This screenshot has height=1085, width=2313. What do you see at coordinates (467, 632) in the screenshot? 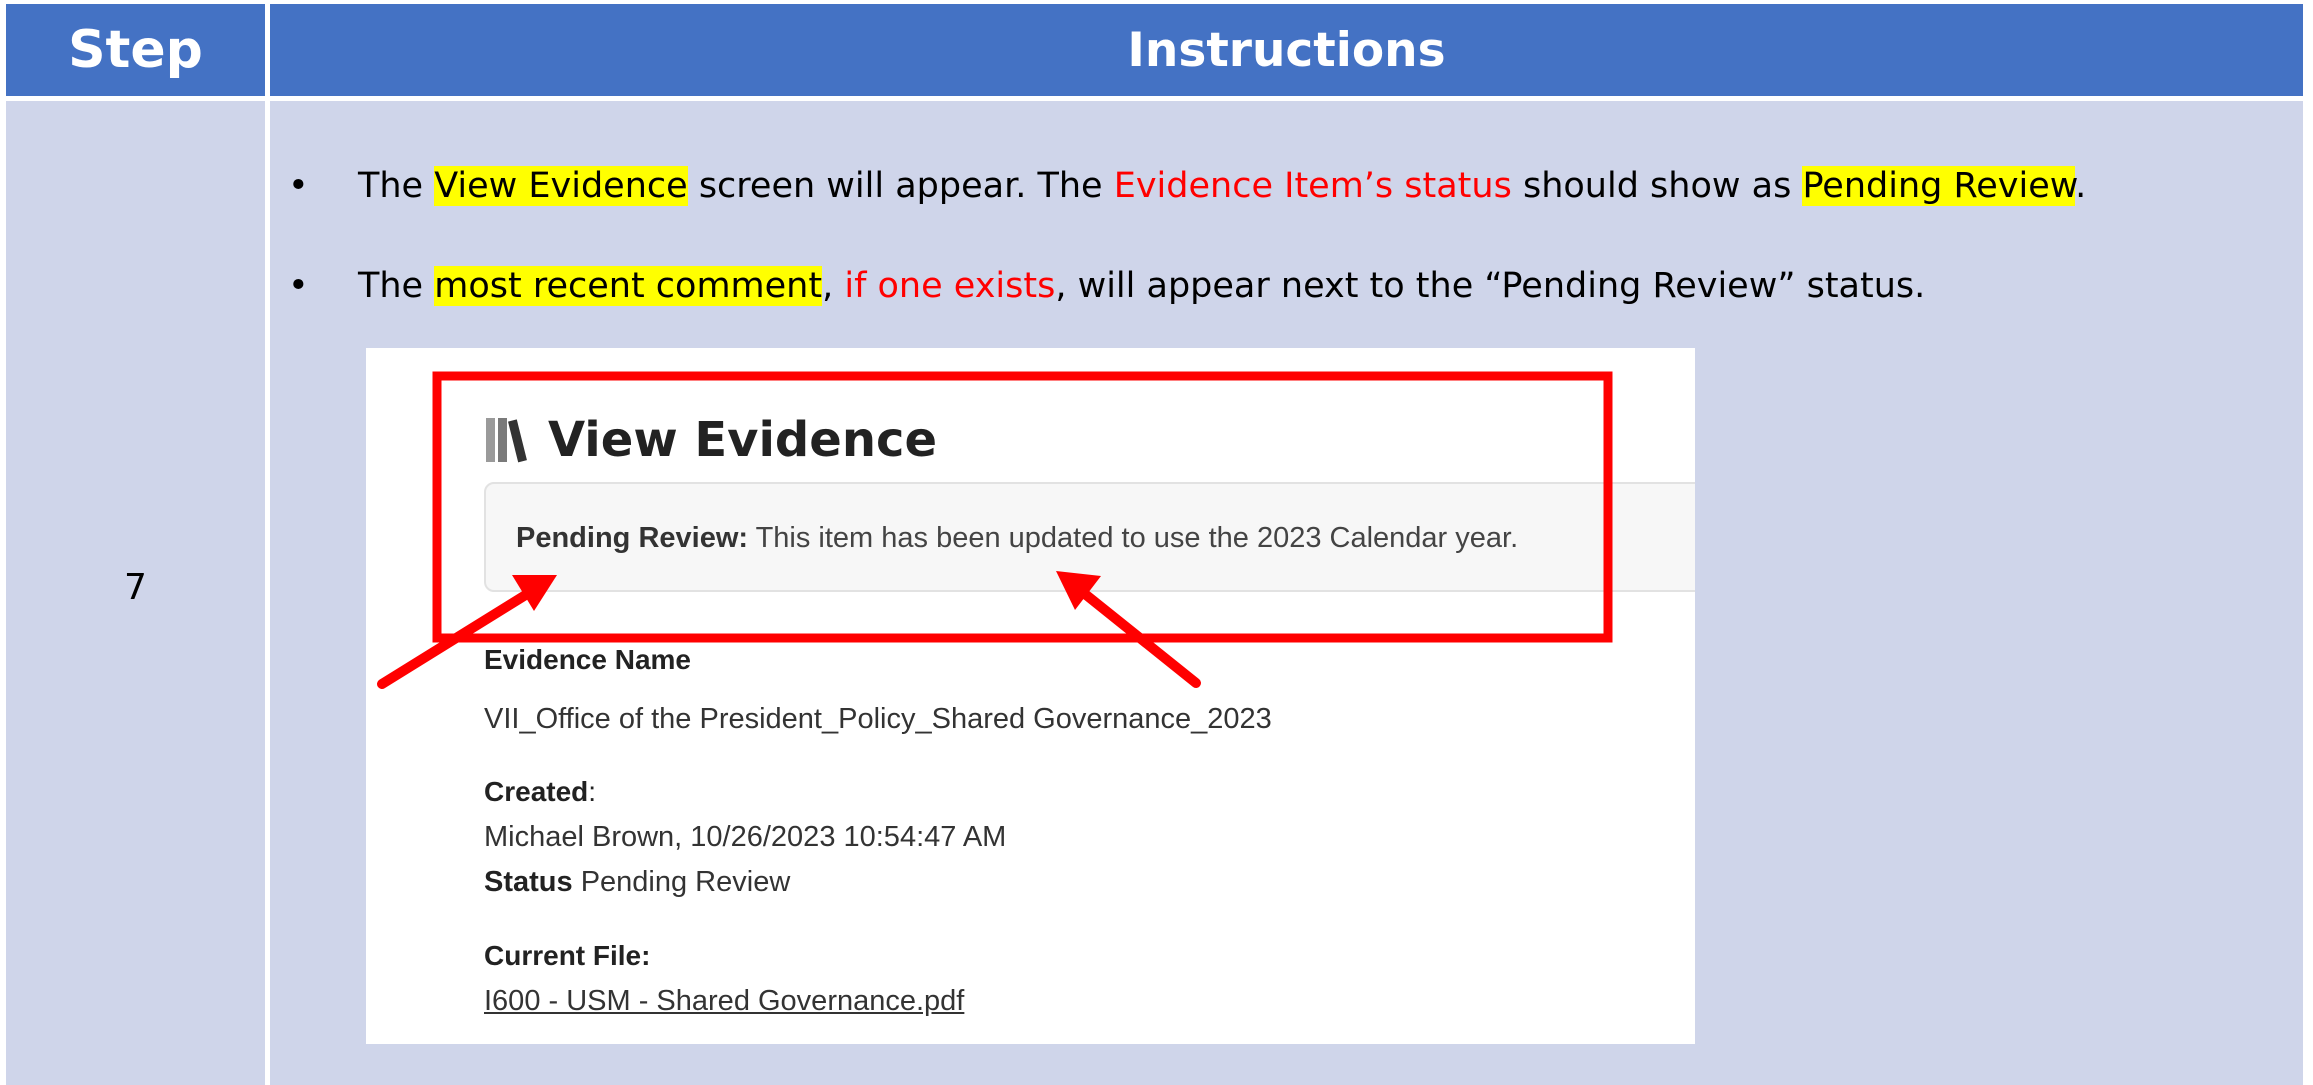
I see `arrow-left` at bounding box center [467, 632].